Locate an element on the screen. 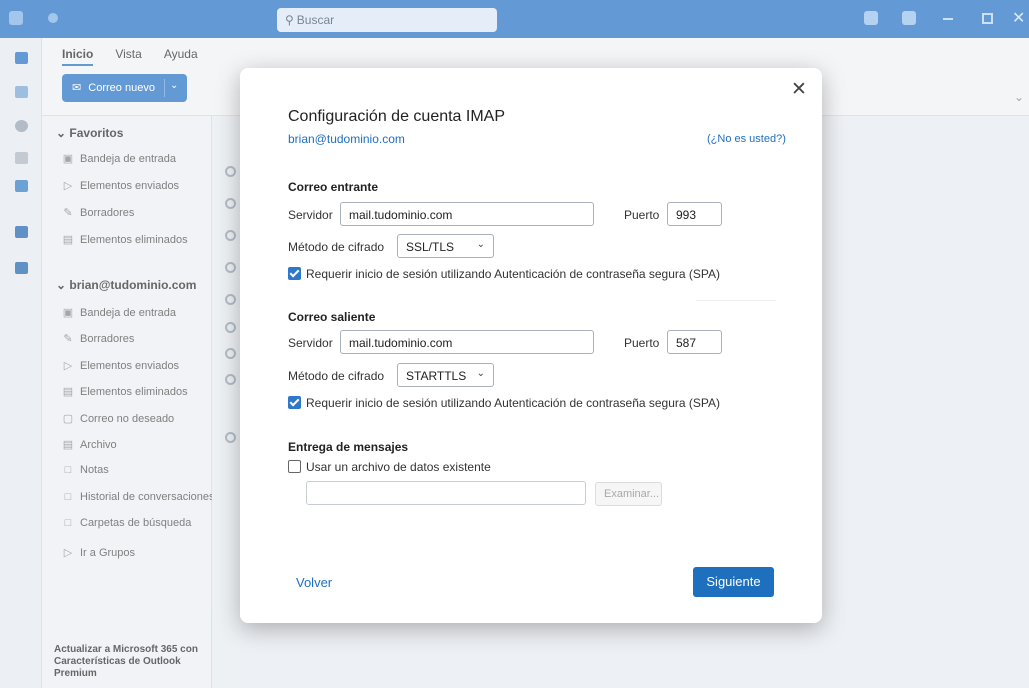 This screenshot has width=1029, height=688. incoming-port-input: 993 is located at coordinates (694, 214).